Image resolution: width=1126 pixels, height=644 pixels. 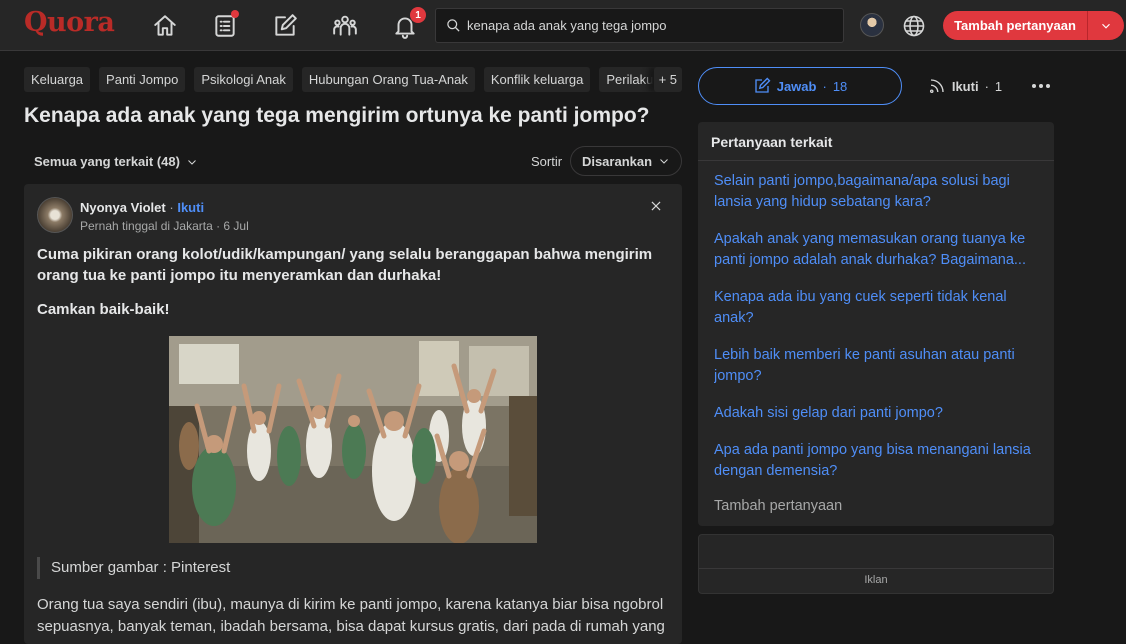 I want to click on answer-icon, so click(x=285, y=26).